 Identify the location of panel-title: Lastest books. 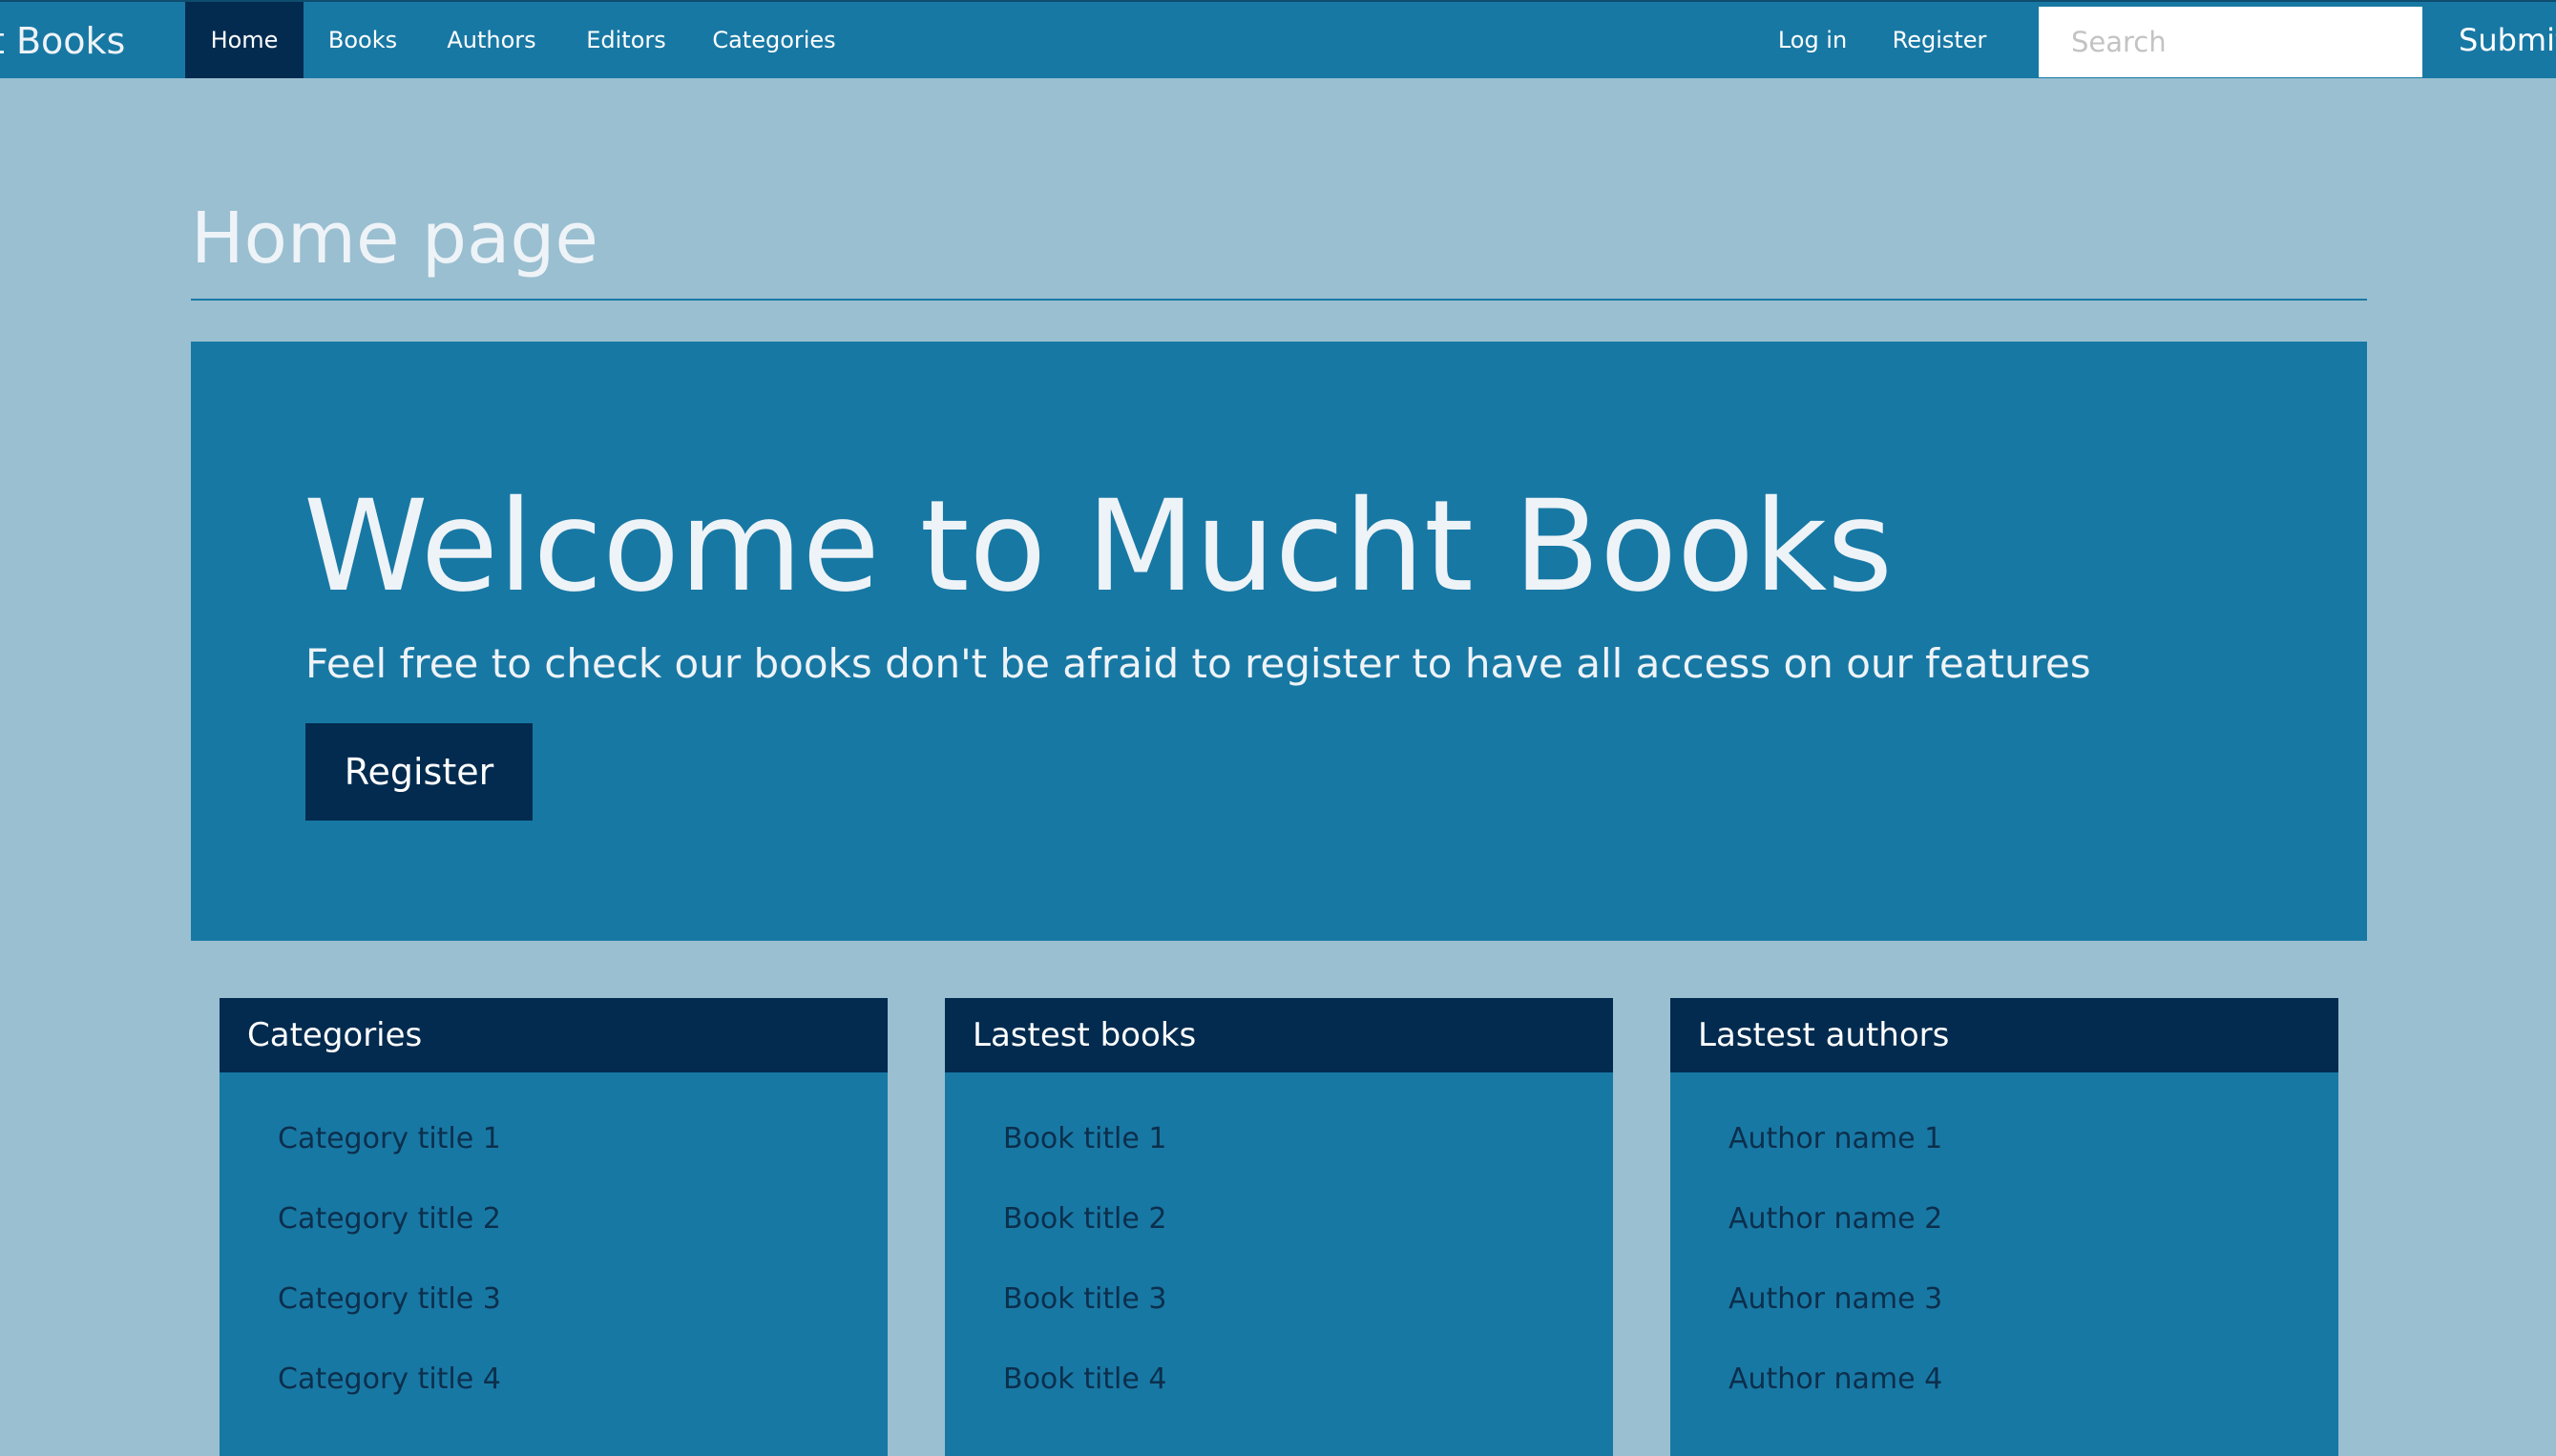
(1279, 1035).